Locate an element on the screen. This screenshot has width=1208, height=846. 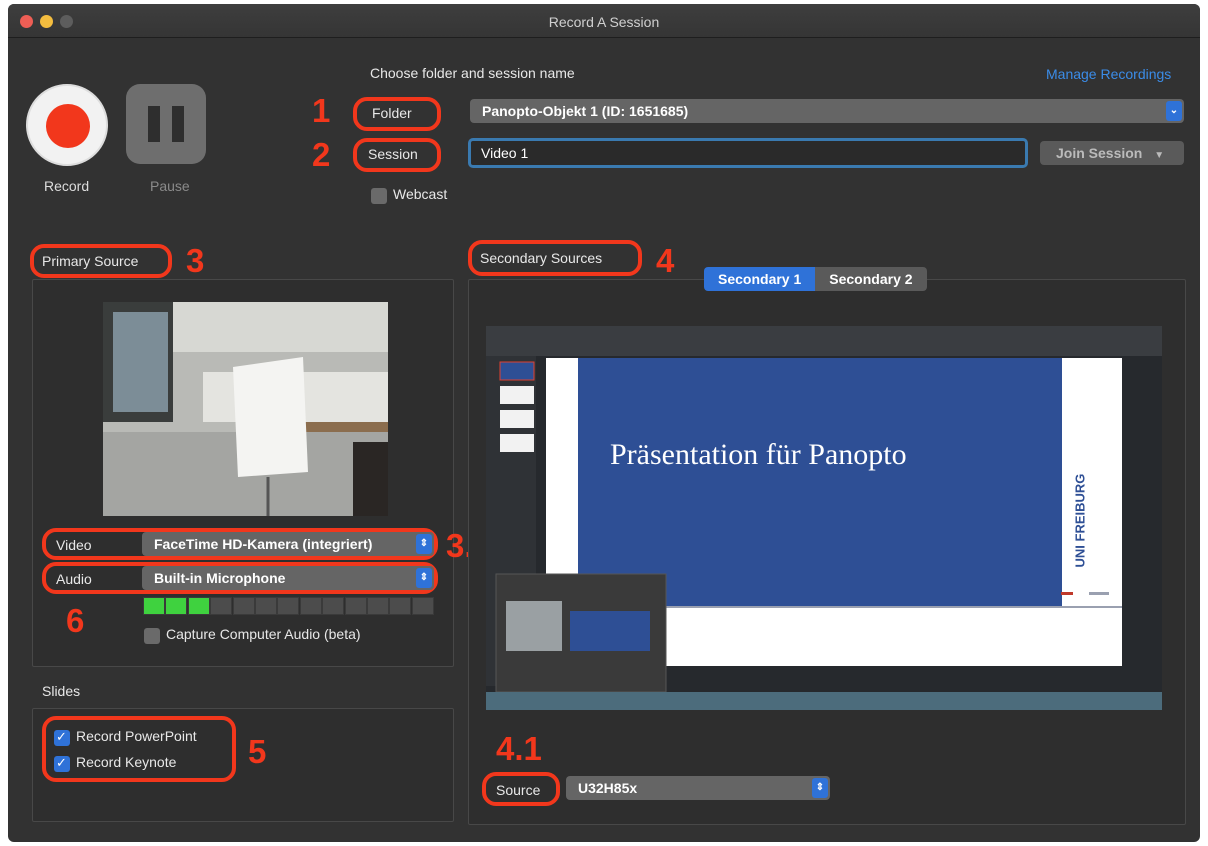
folder-value: Panopto-Objekt 1 (ID: 1651685) is located at coordinates (585, 111).